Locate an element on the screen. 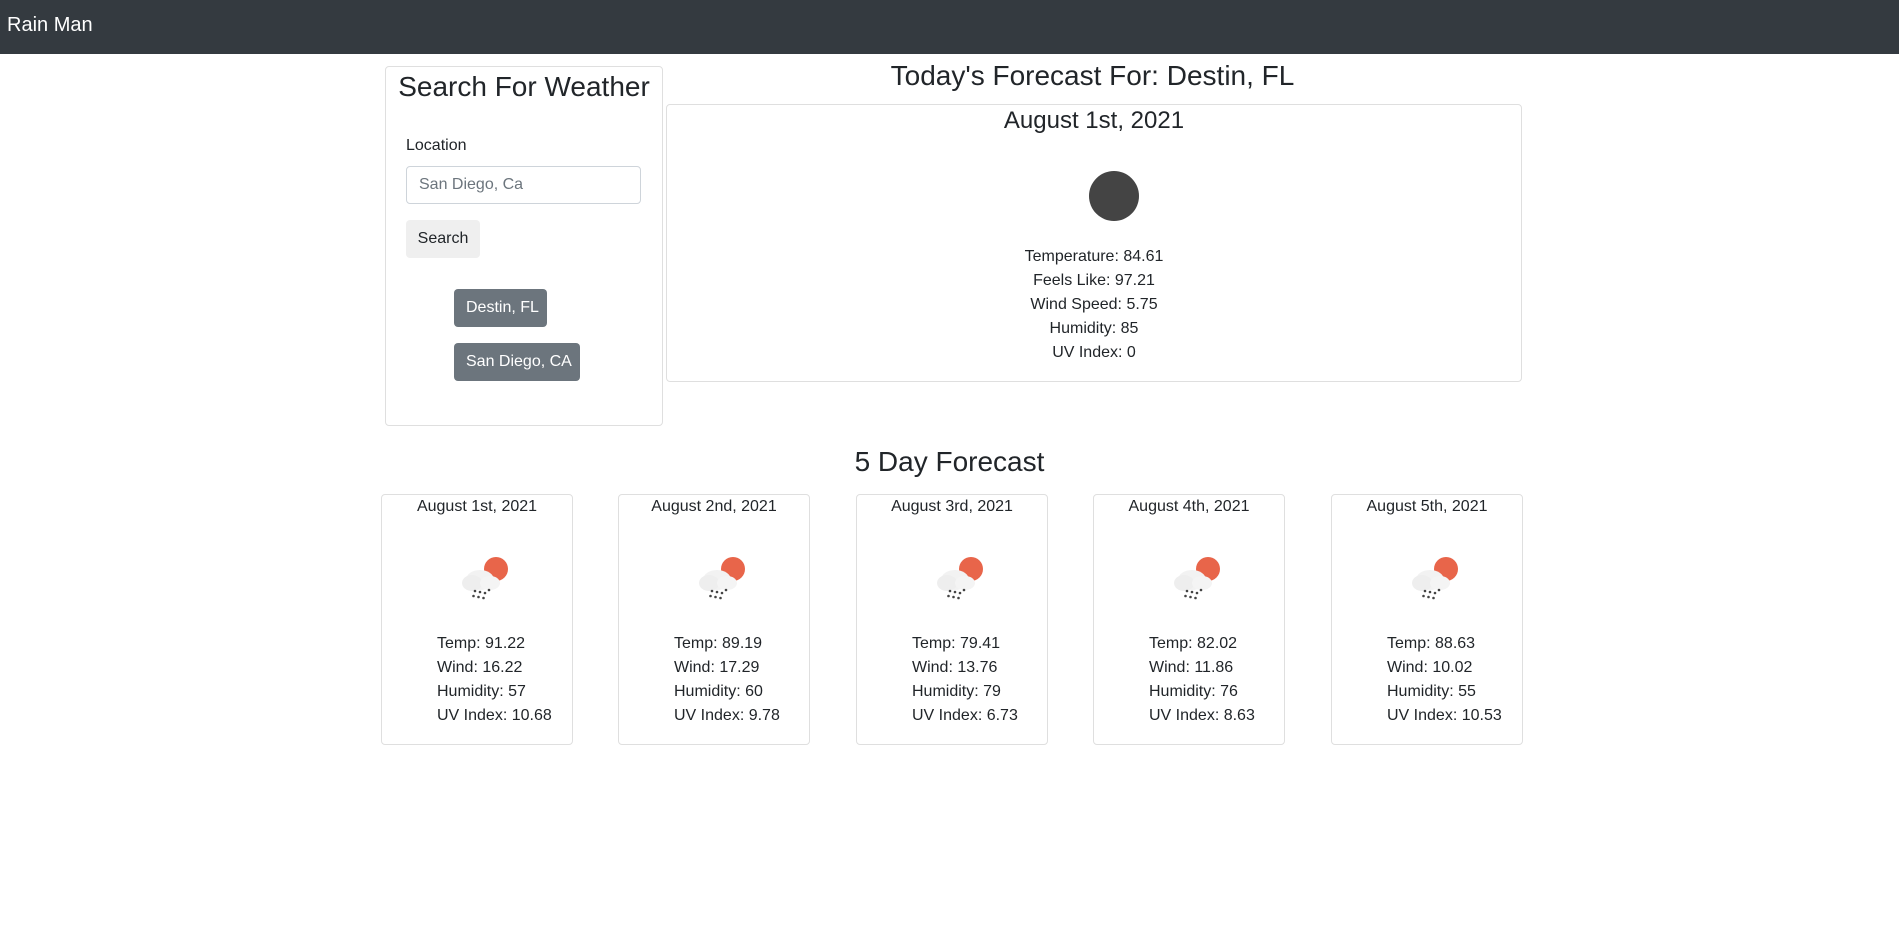  today-uv-index: UV Index: 0 is located at coordinates (1094, 352).